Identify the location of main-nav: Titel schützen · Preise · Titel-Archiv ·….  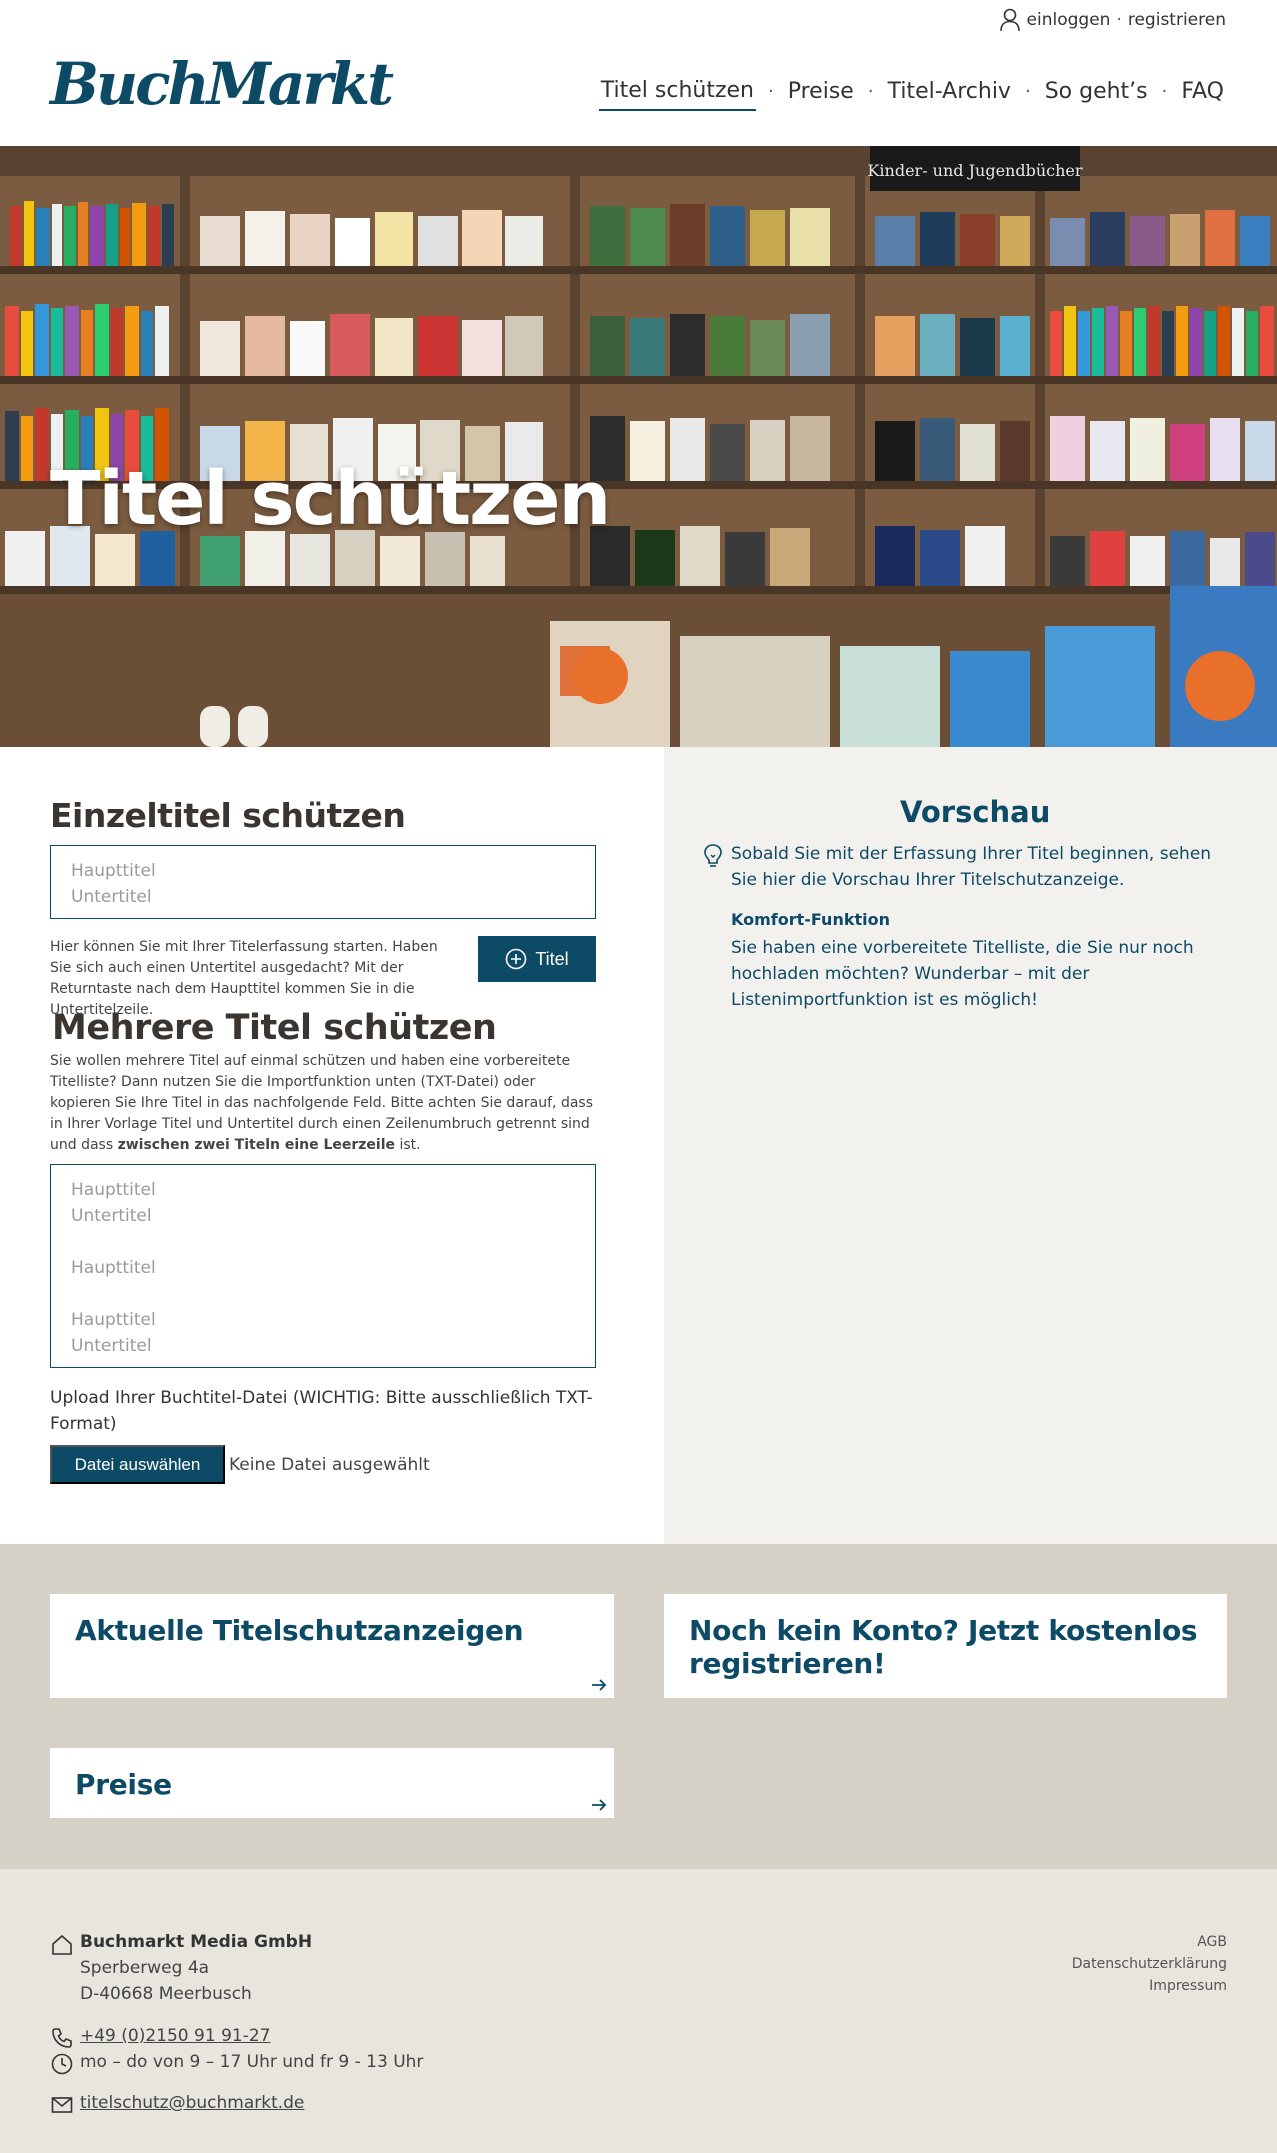
(912, 94).